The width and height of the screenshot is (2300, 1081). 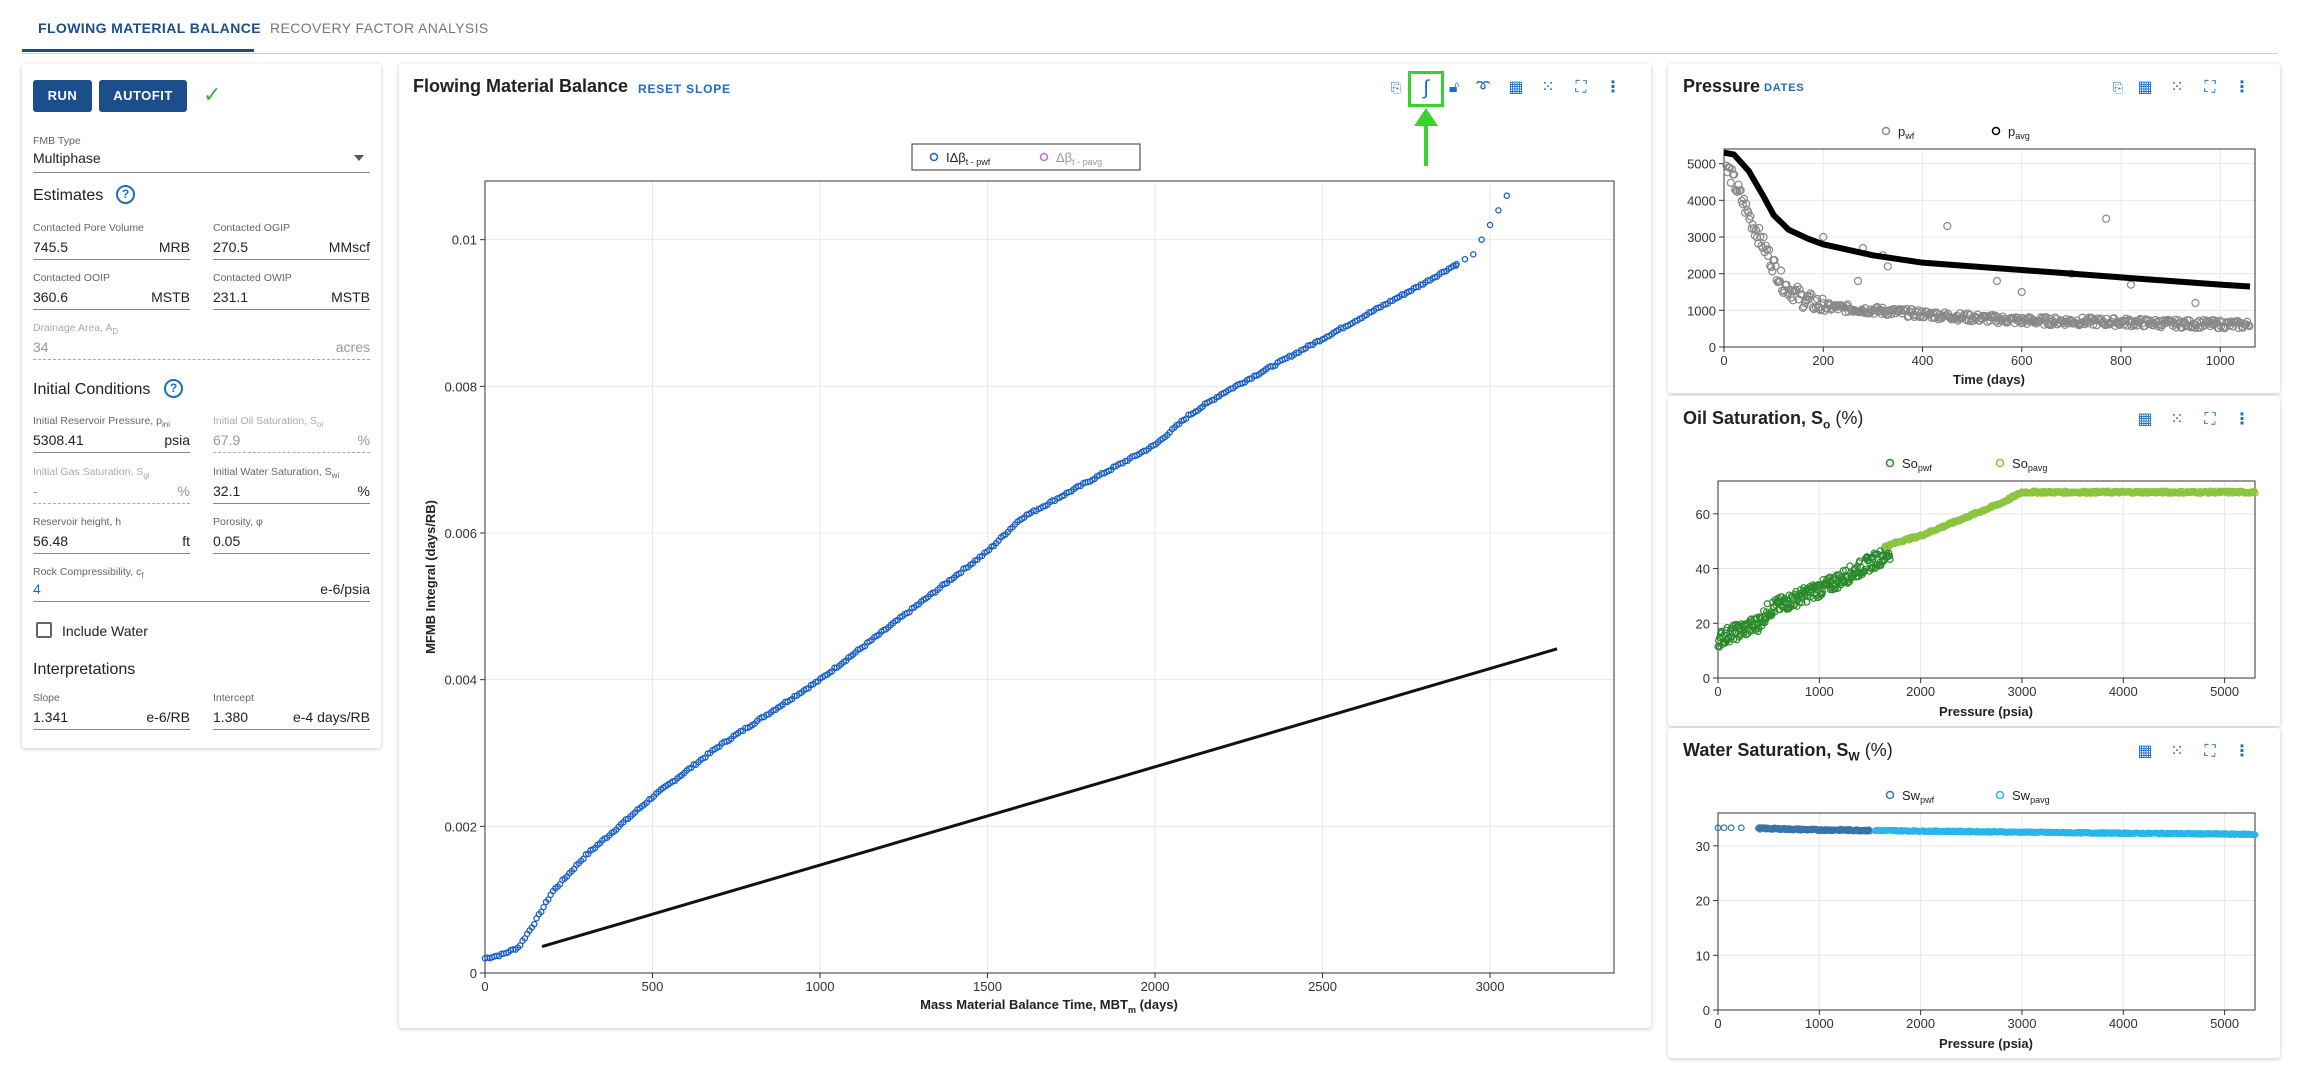 I want to click on tab-recovery-factor-analysis: RECOVERY FACTOR ANALYSIS, so click(x=379, y=28).